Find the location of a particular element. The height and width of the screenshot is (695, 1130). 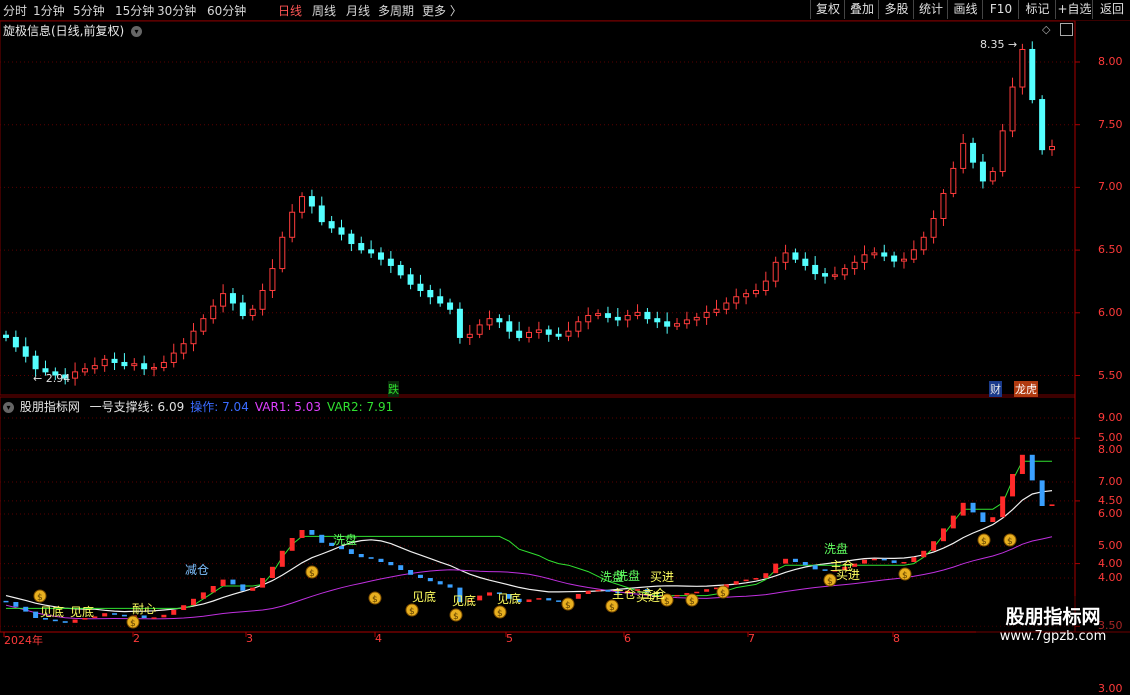

indicator-y-label-3: 6.00 is located at coordinates (1110, 513).